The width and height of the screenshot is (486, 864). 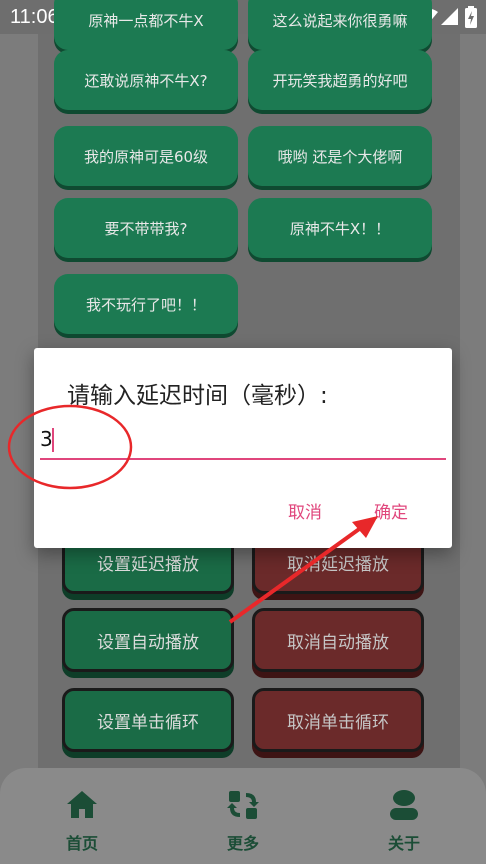 What do you see at coordinates (340, 25) in the screenshot?
I see `sound-button: 这么说起来你很勇嘛` at bounding box center [340, 25].